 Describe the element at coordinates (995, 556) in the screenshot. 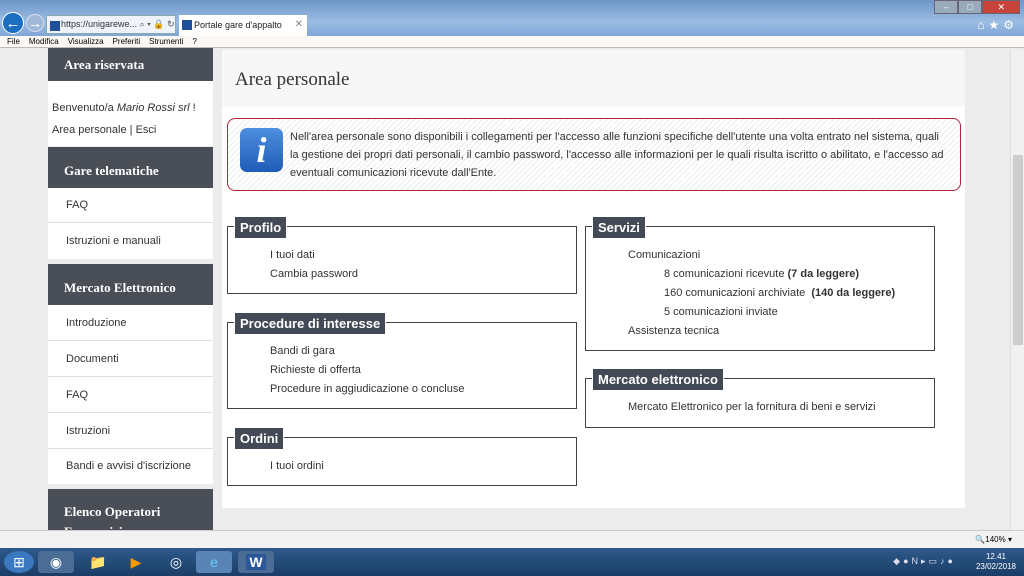

I see `clock-time: 12.41` at that location.